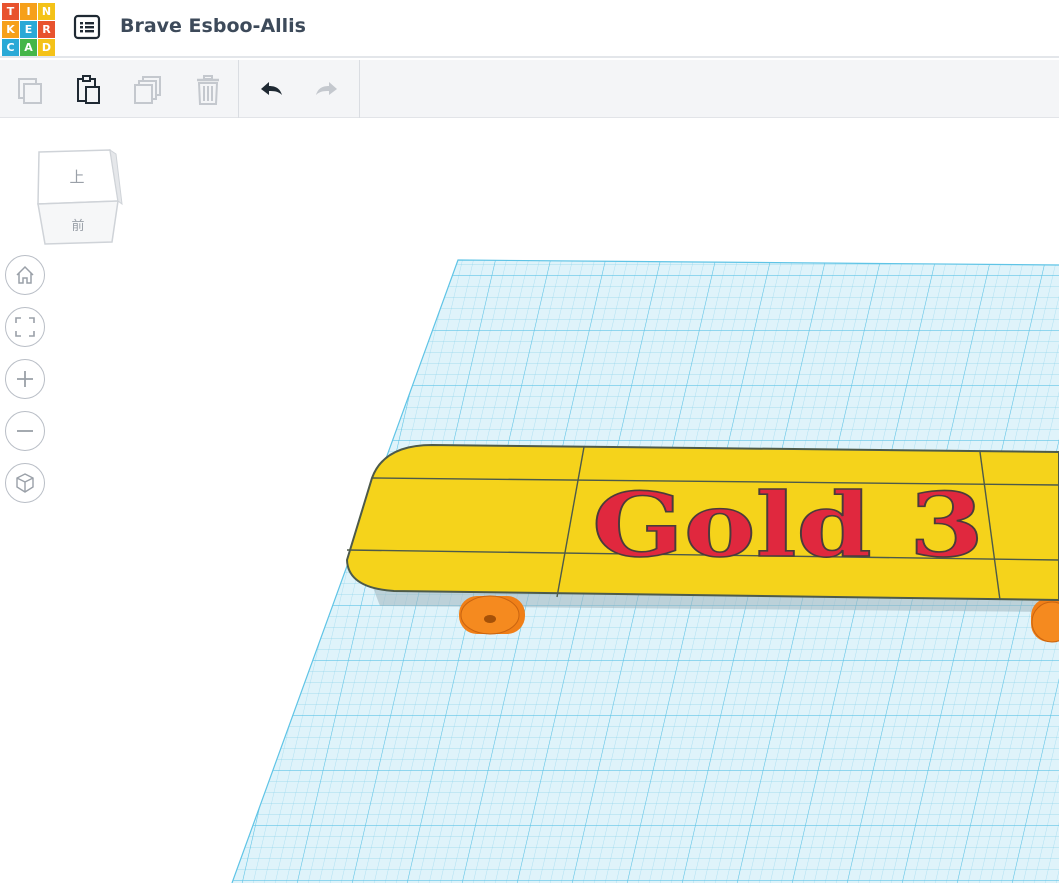 The height and width of the screenshot is (883, 1059). I want to click on duplicate-icon, so click(147, 90).